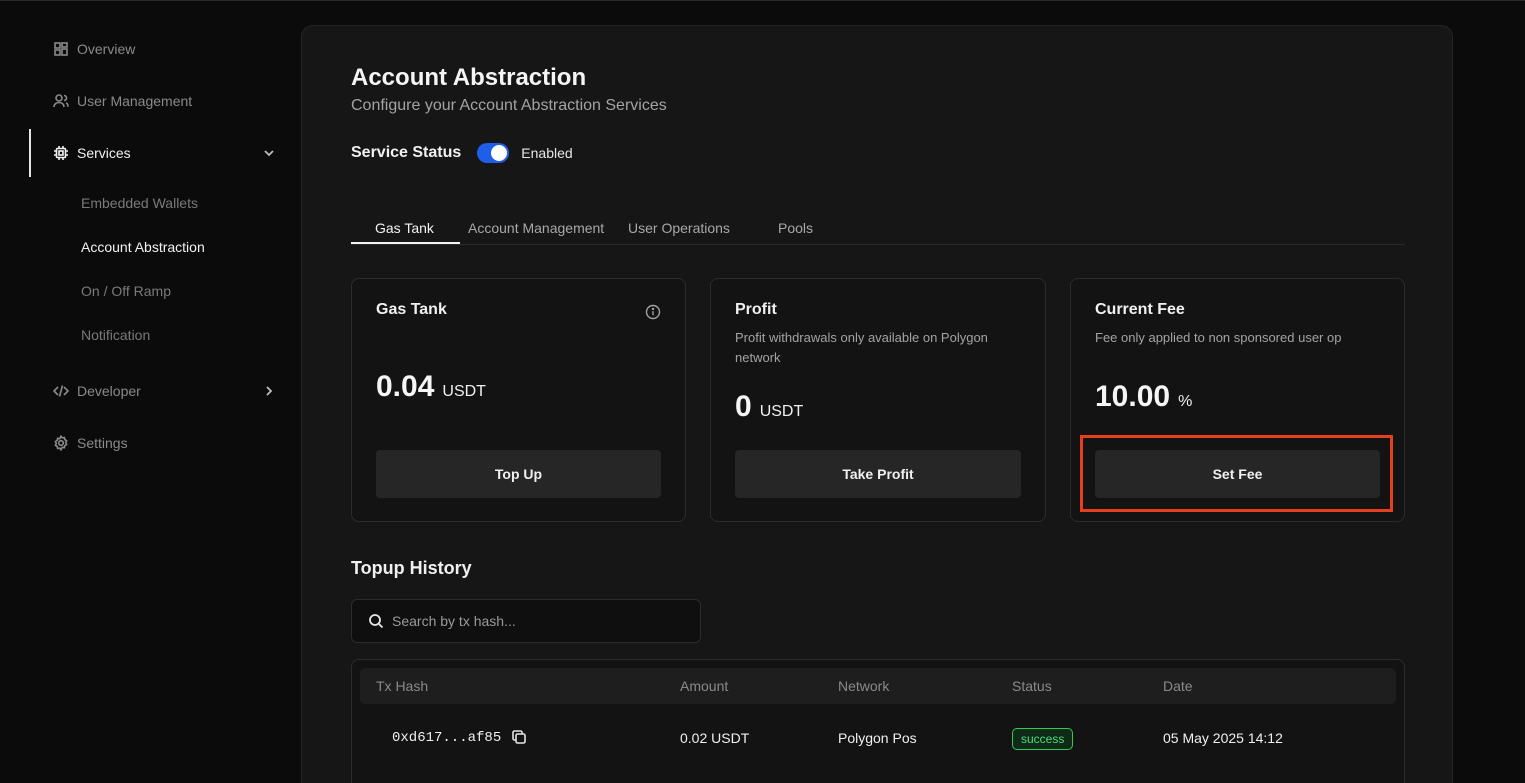 This screenshot has height=783, width=1525. What do you see at coordinates (499, 153) in the screenshot?
I see `toggle-knob` at bounding box center [499, 153].